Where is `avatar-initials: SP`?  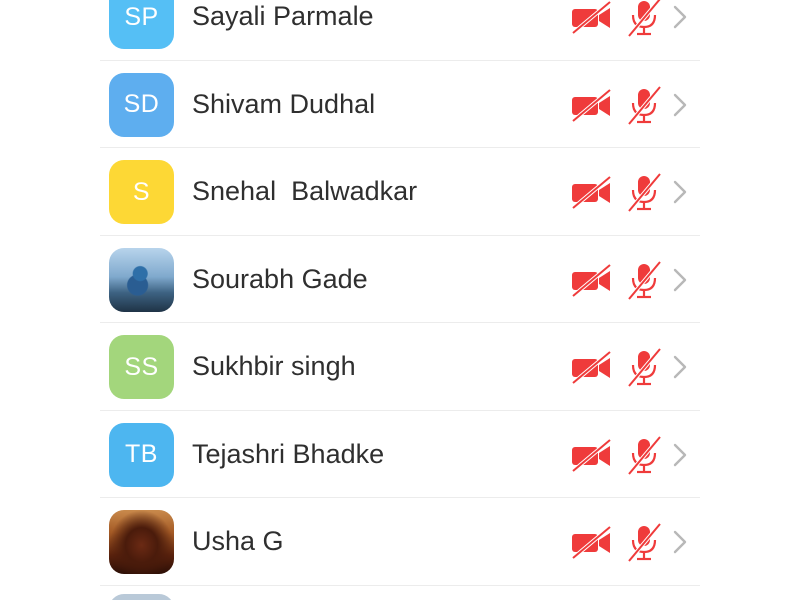 avatar-initials: SP is located at coordinates (141, 16).